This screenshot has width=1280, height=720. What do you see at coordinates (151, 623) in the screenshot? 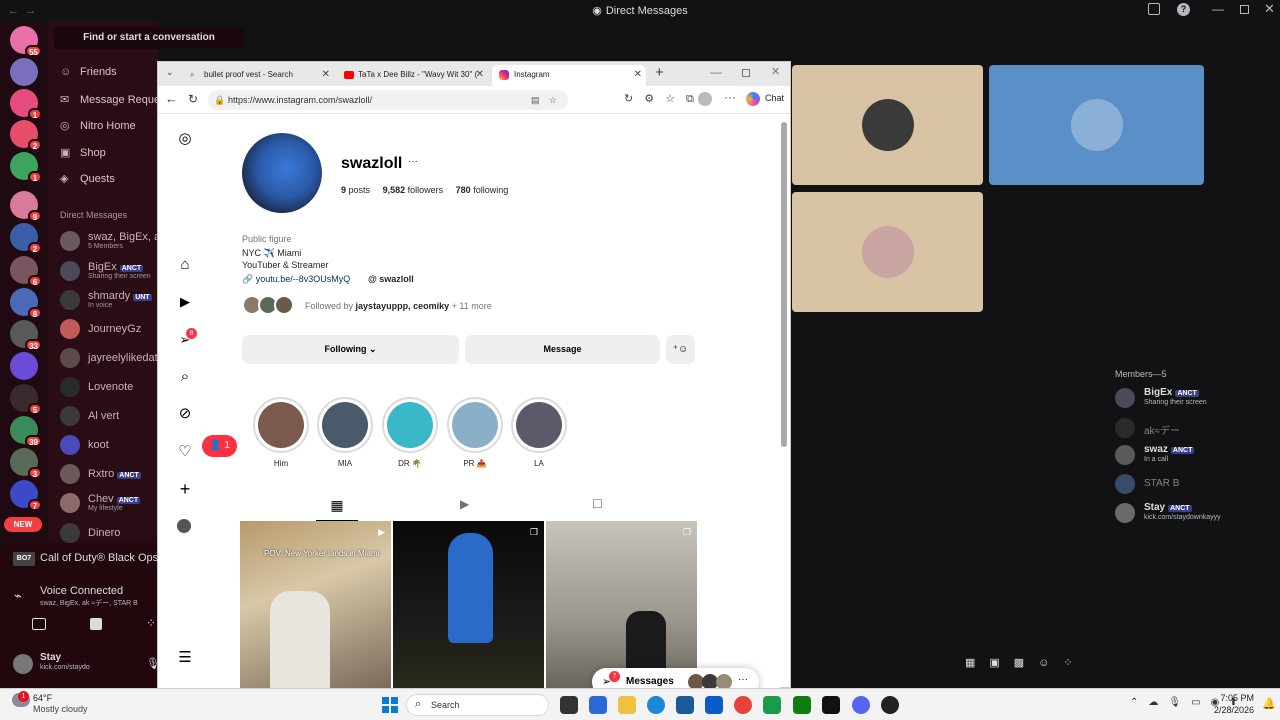
I see `activities-icon: ⁘` at bounding box center [151, 623].